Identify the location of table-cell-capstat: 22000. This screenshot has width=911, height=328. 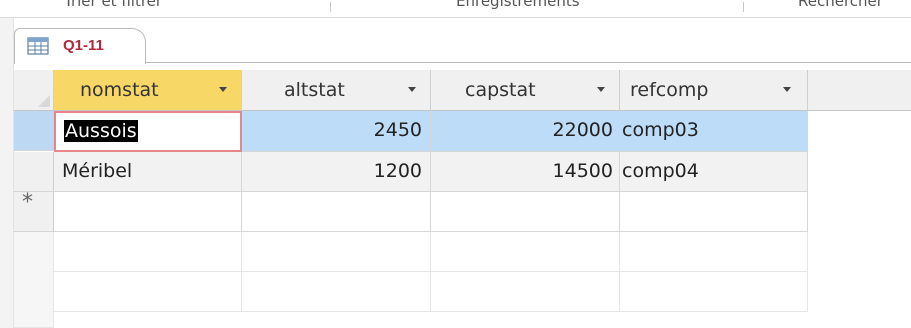
(525, 131).